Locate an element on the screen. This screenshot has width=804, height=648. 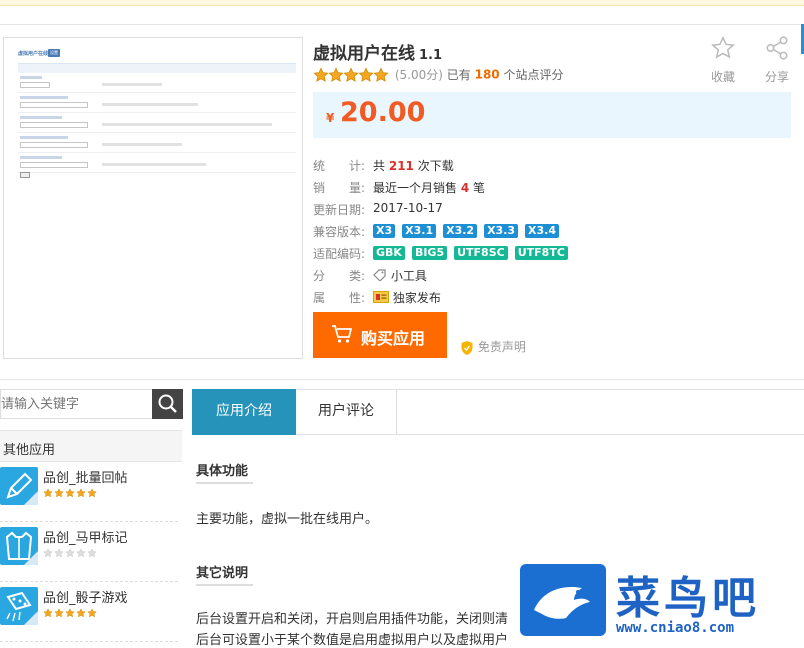
rating-score: (5.00分) is located at coordinates (418, 75).